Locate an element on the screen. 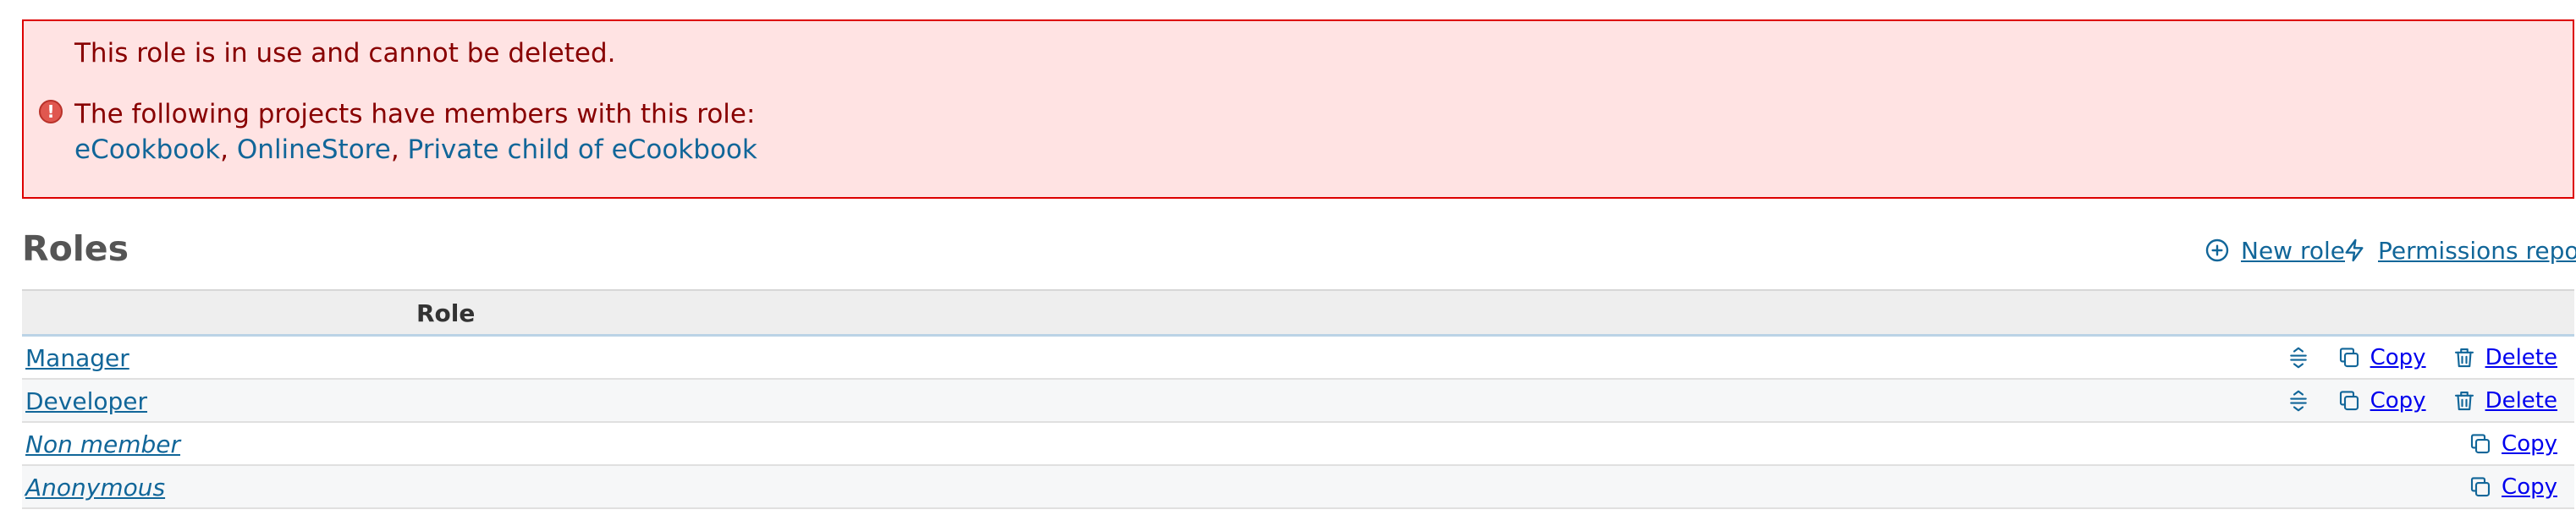  project-link-onlinestore: OnlineStore is located at coordinates (314, 149).